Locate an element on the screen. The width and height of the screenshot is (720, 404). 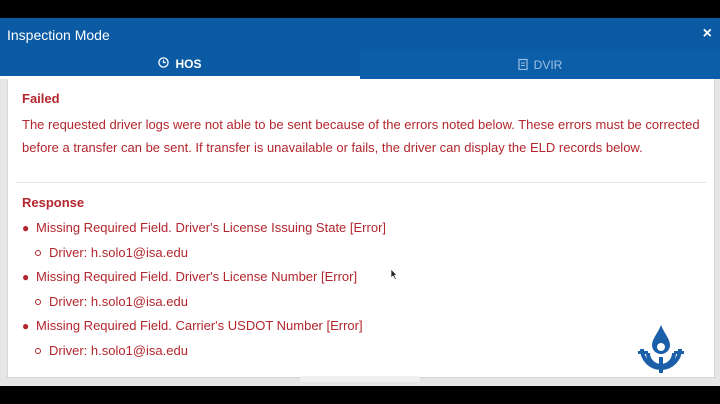
tab-bar: HOS DVIR is located at coordinates (360, 65).